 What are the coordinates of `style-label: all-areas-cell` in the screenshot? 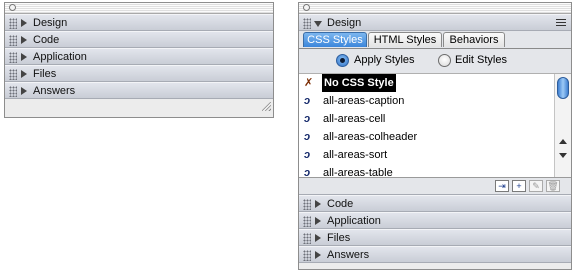 It's located at (354, 119).